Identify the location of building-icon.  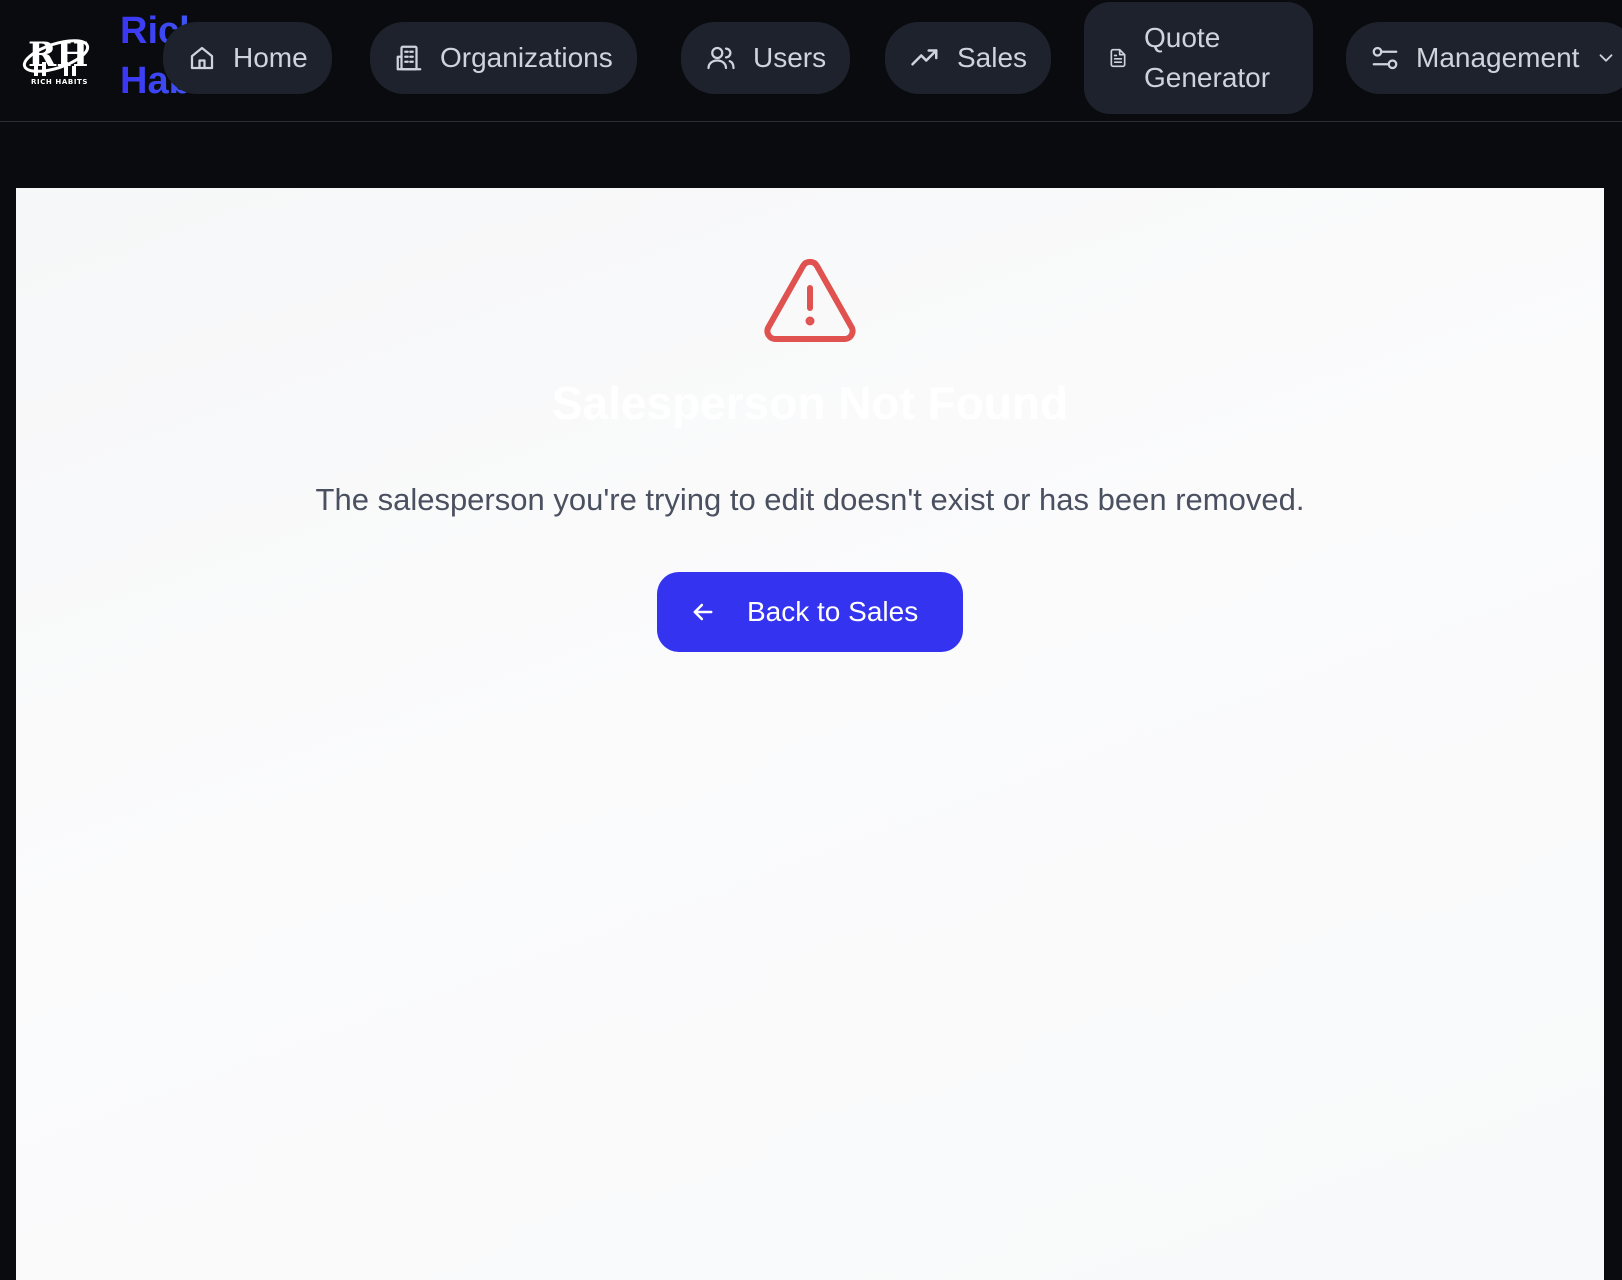
(409, 58).